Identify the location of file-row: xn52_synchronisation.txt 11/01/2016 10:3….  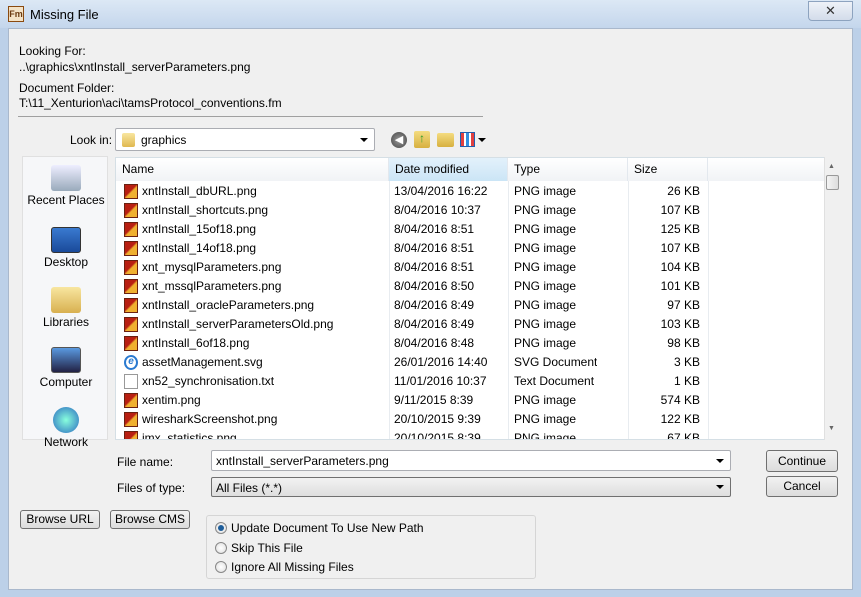
(470, 381).